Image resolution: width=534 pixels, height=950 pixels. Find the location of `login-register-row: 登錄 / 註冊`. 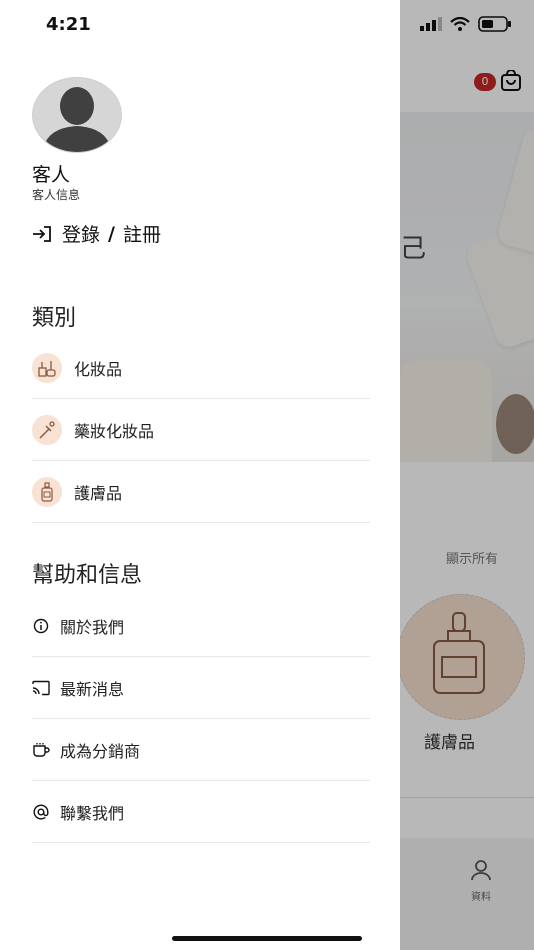

login-register-row: 登錄 / 註冊 is located at coordinates (96, 233).